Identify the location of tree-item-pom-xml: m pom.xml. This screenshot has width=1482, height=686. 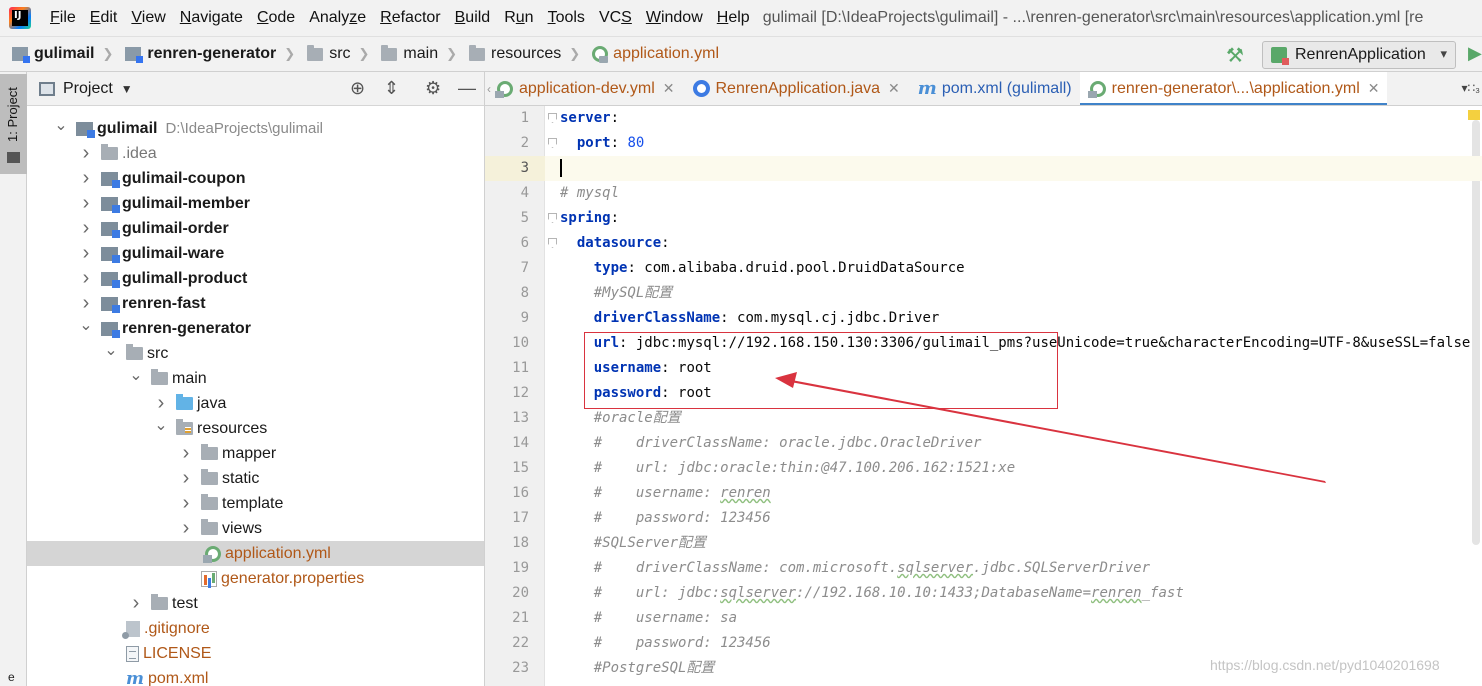
(255, 676).